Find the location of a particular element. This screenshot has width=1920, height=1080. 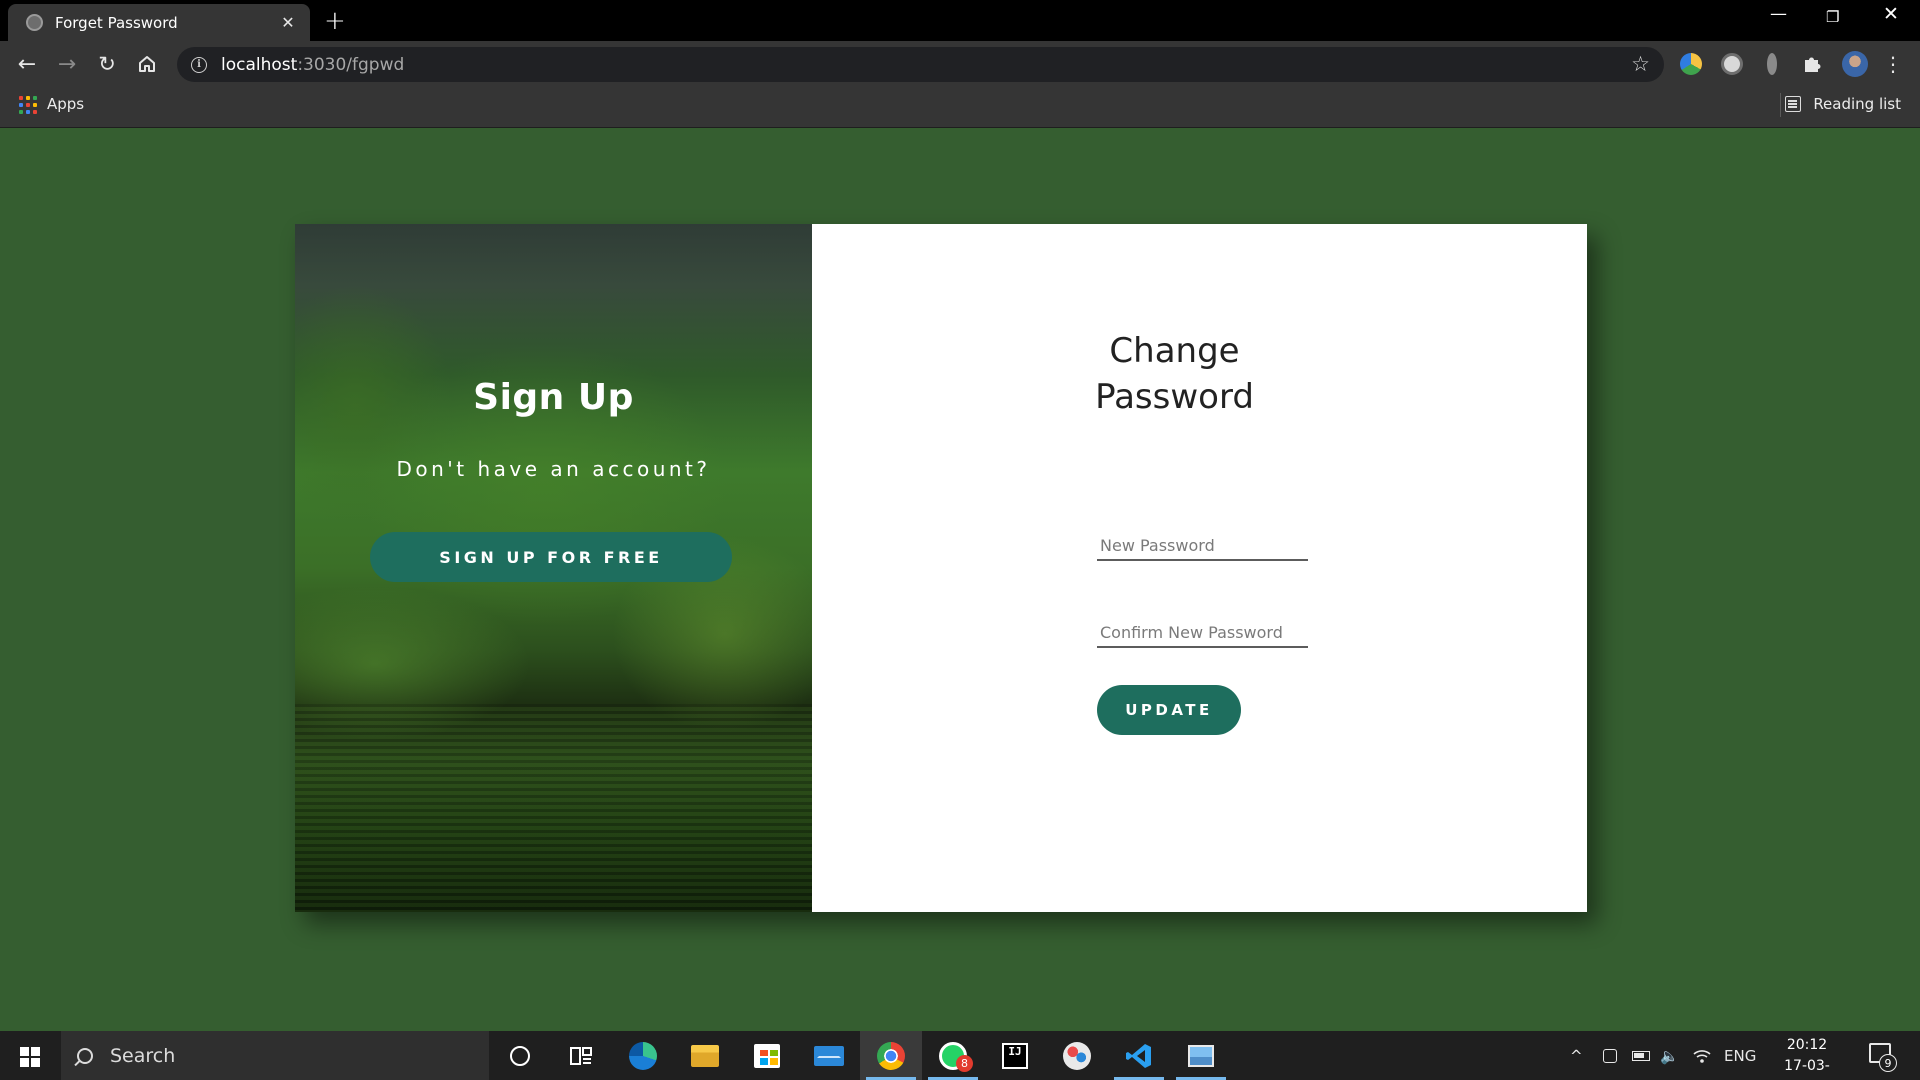

volume-icon: 🔈 is located at coordinates (1669, 1055).